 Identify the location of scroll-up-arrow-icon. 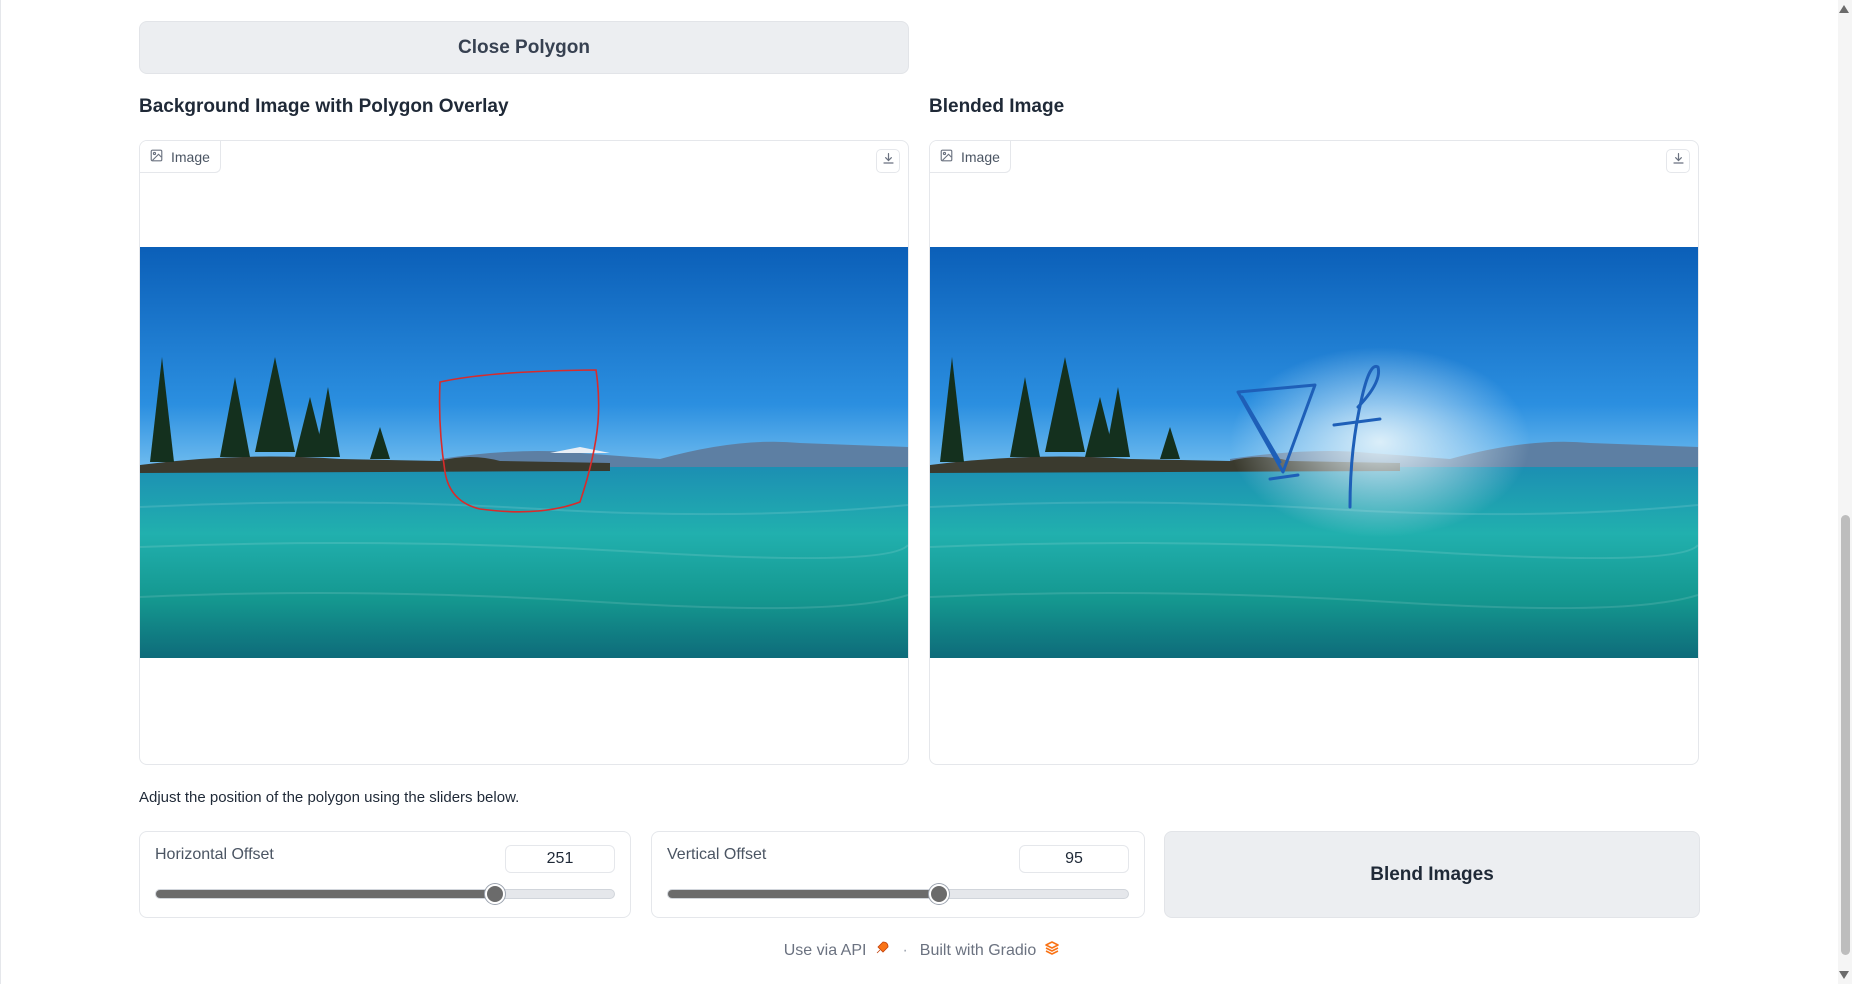
(1844, 9).